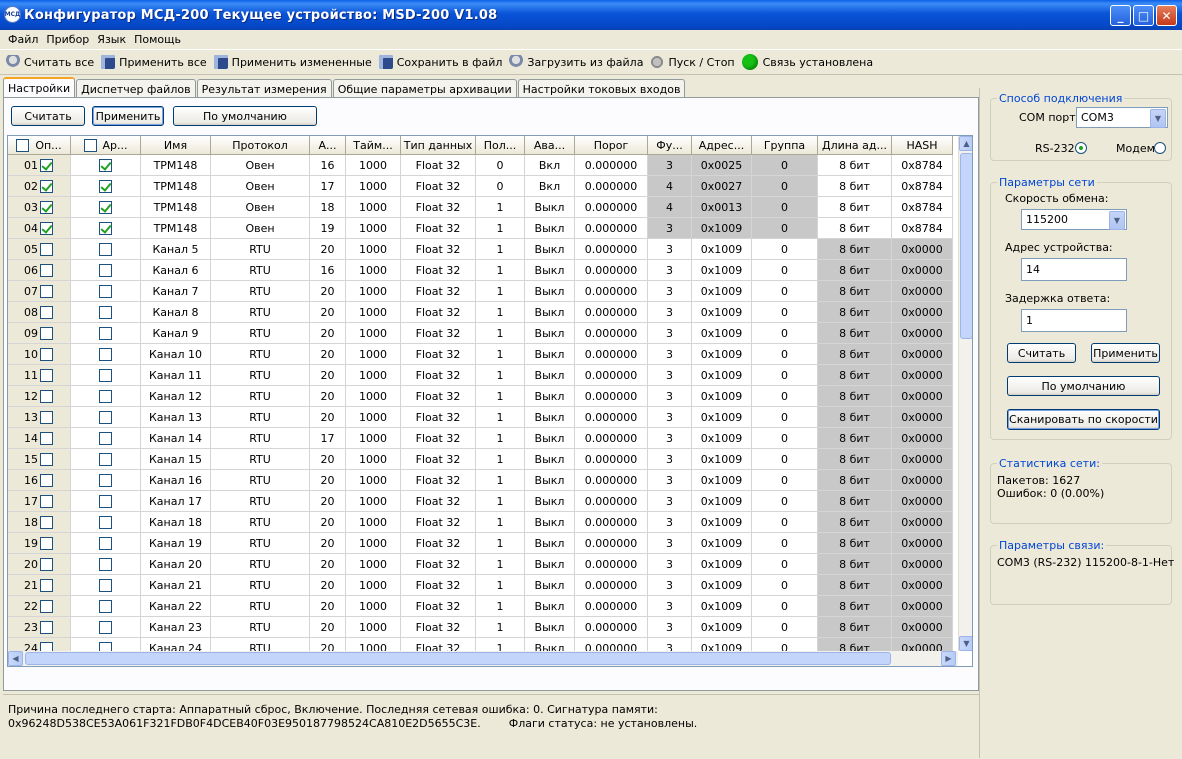 Image resolution: width=1182 pixels, height=759 pixels. Describe the element at coordinates (292, 62) in the screenshot. I see `apply-changed-button: Применить измененные` at that location.